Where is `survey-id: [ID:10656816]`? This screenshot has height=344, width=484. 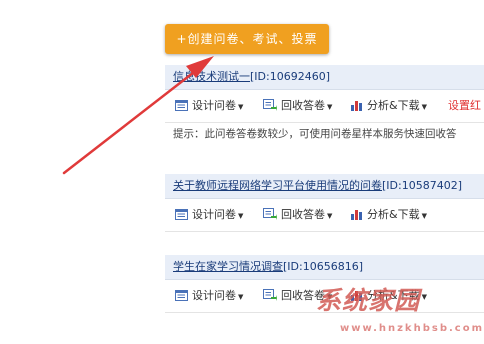
survey-id: [ID:10656816] is located at coordinates (323, 266).